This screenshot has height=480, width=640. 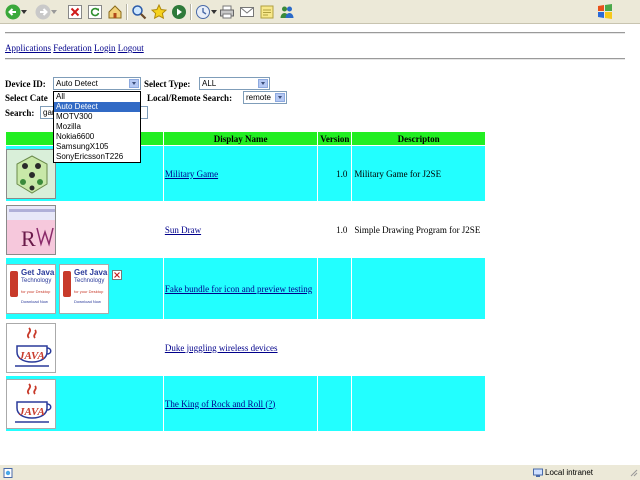 What do you see at coordinates (418, 229) in the screenshot?
I see `description-cell: Simple Drawing Program for J2SE` at bounding box center [418, 229].